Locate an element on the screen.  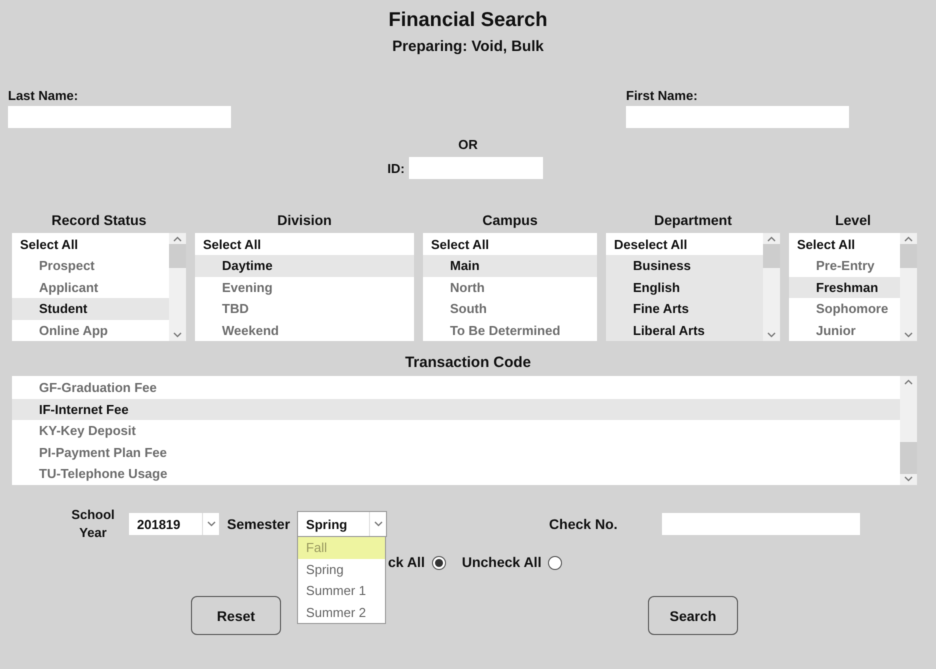
page-title: Financial Search is located at coordinates (468, 20).